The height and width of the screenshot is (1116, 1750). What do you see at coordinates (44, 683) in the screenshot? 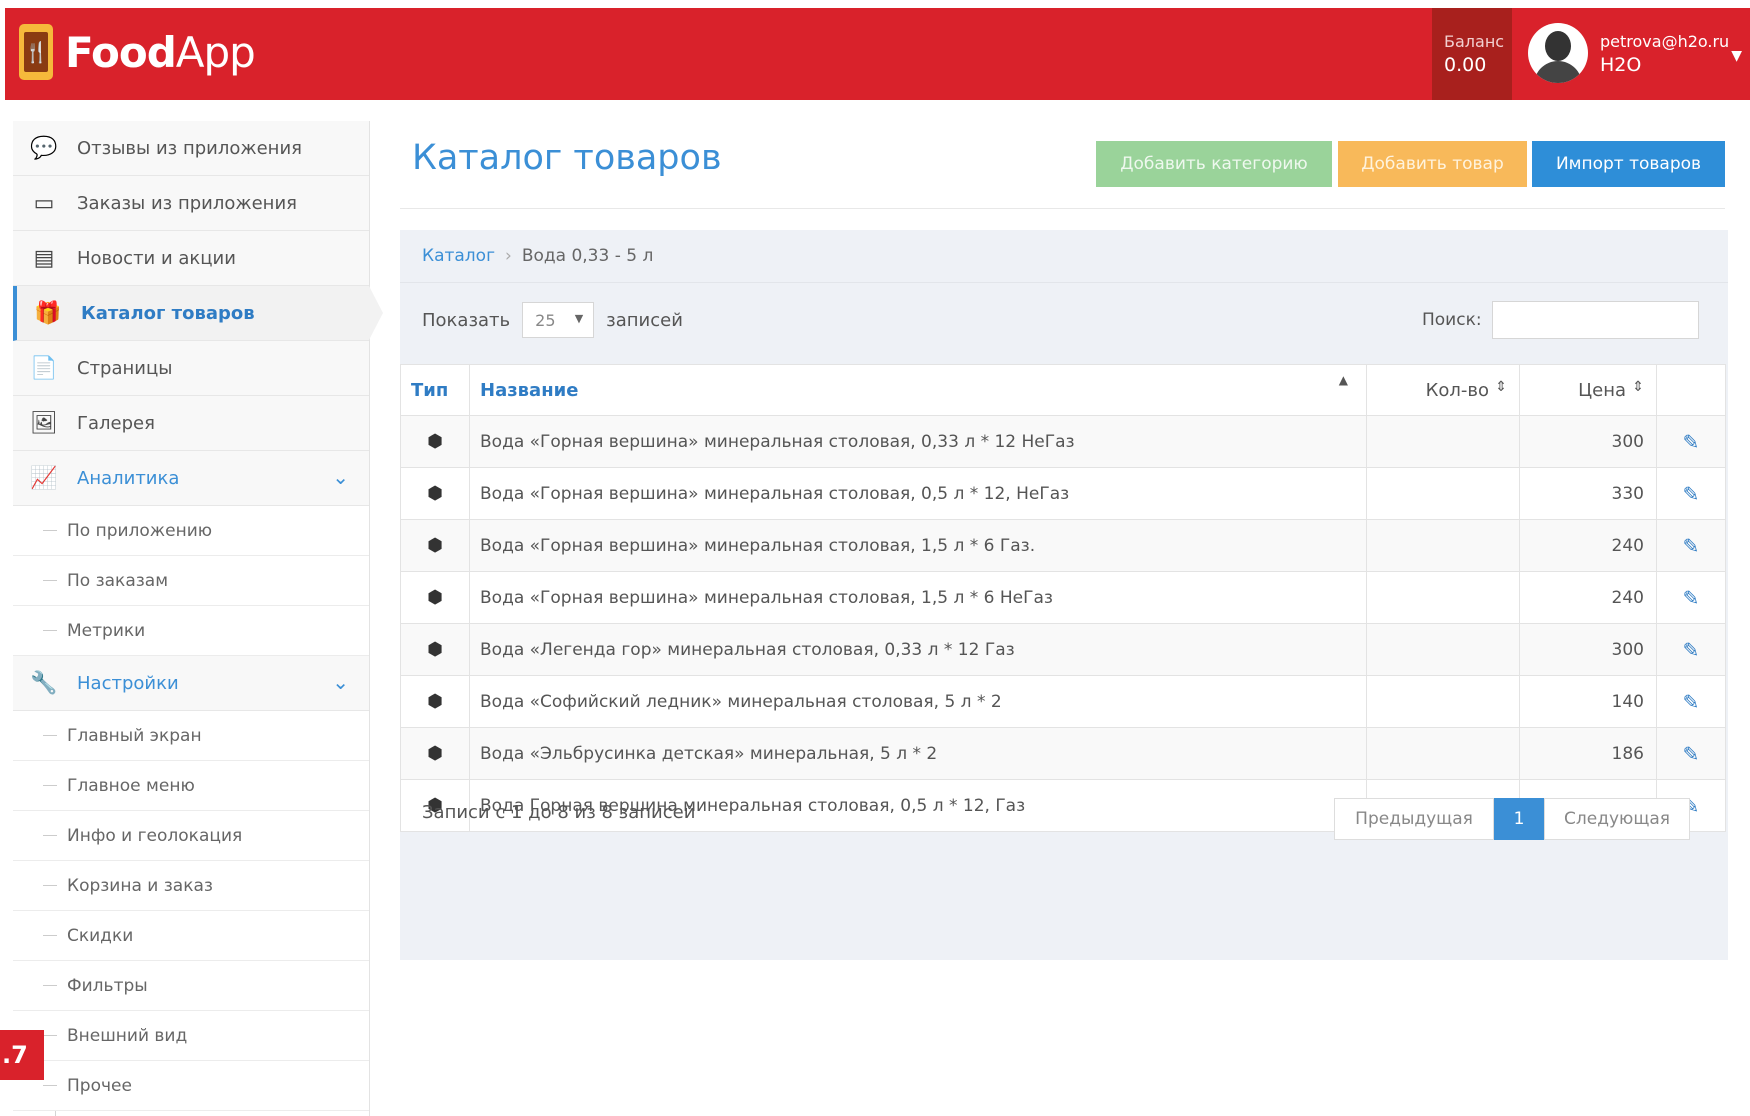
I see `wrench-icon: 🔧` at bounding box center [44, 683].